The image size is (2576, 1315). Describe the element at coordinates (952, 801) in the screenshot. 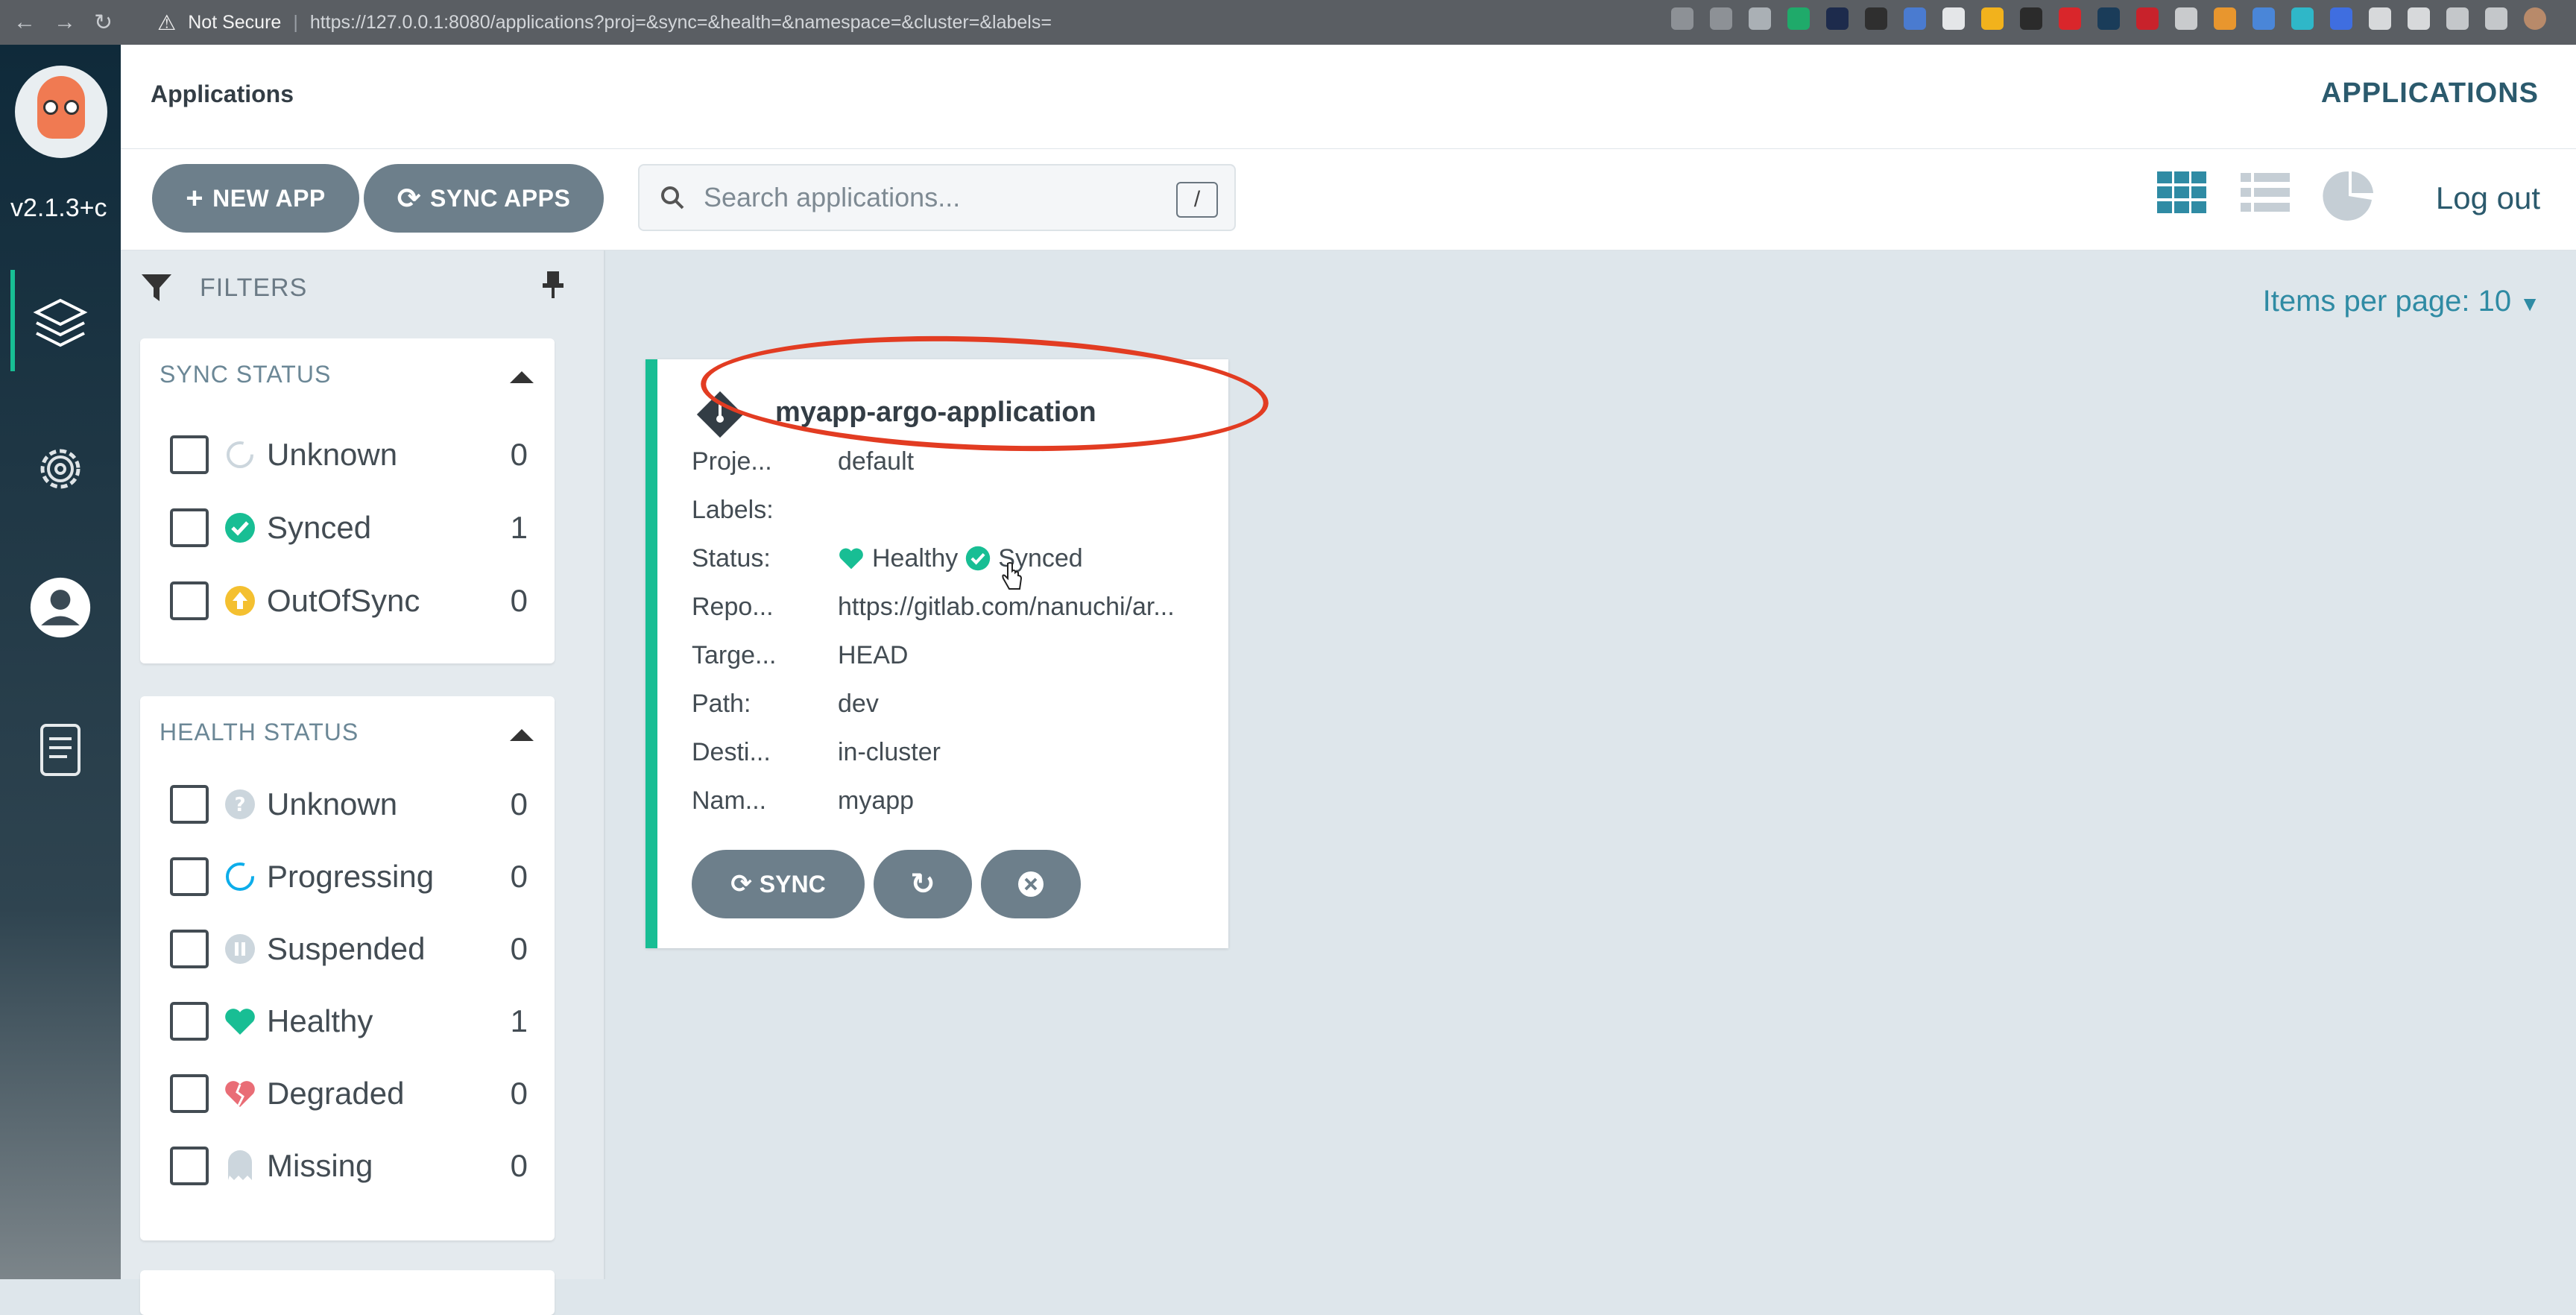

I see `card-row-namespace: Nam... myapp` at that location.